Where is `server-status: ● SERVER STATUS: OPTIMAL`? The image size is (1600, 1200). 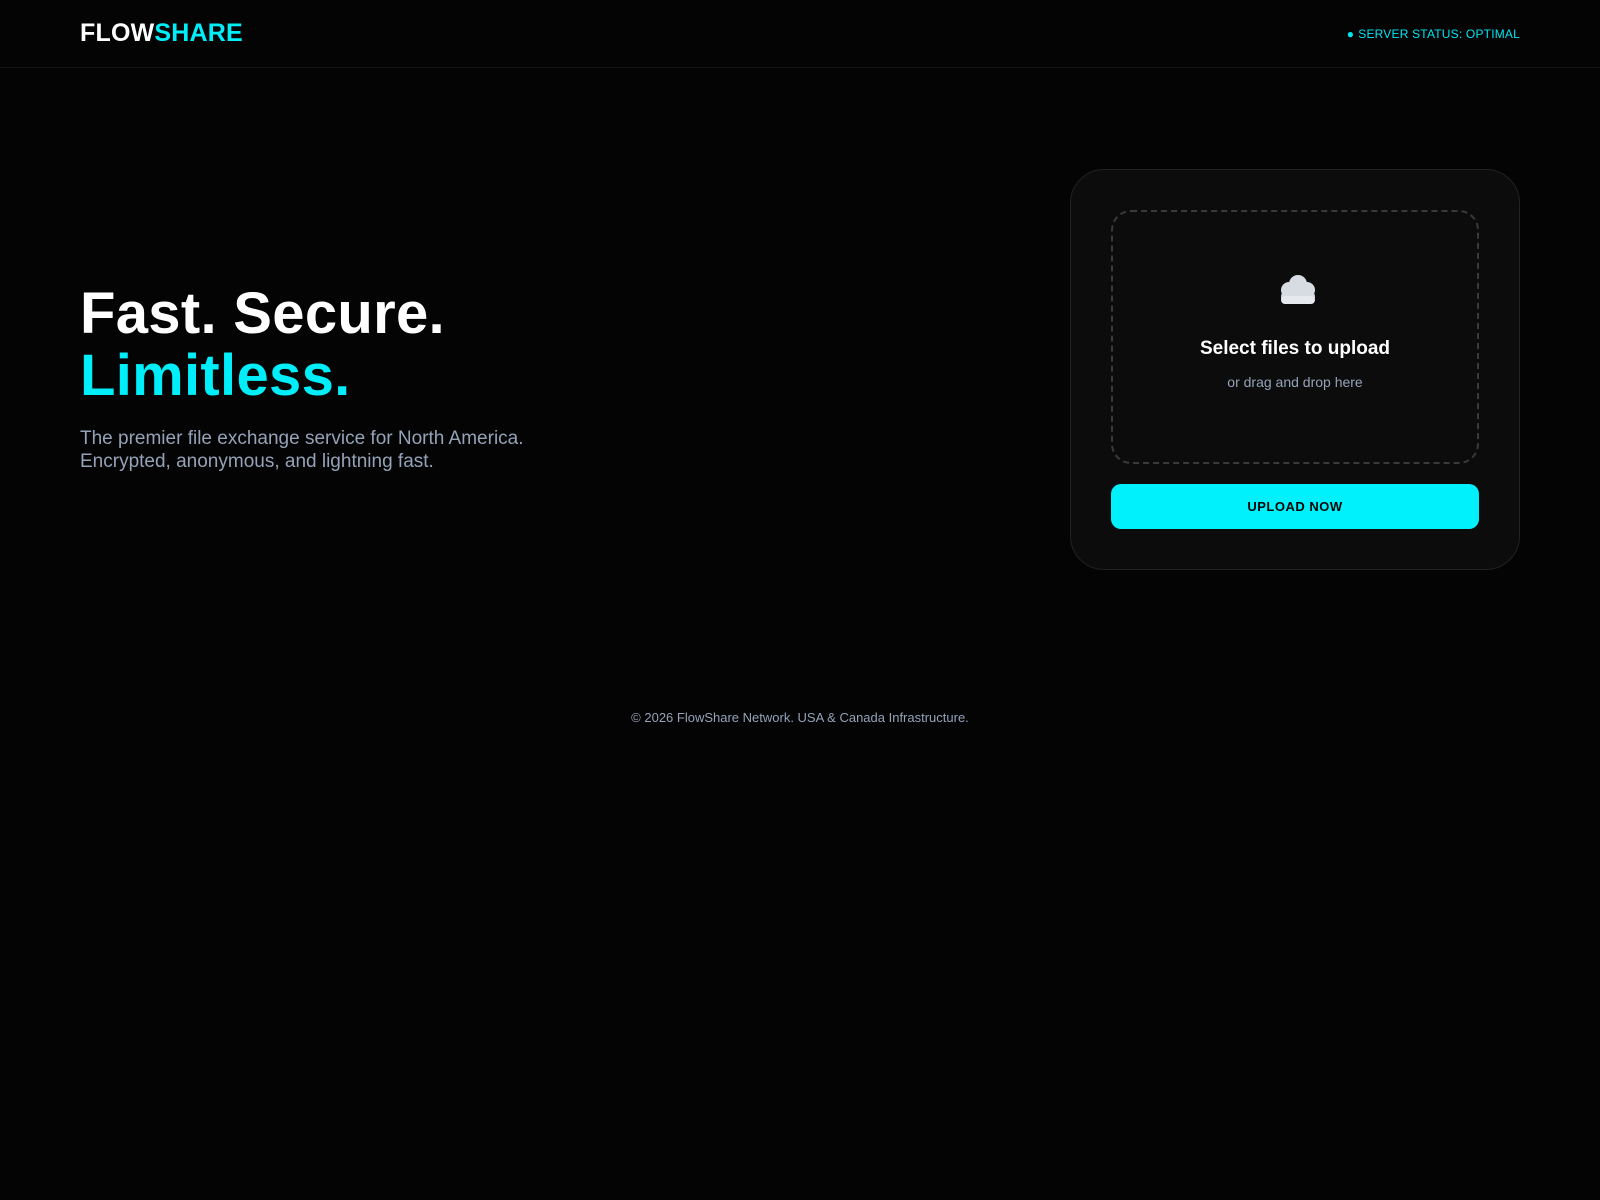
server-status: ● SERVER STATUS: OPTIMAL is located at coordinates (1433, 34).